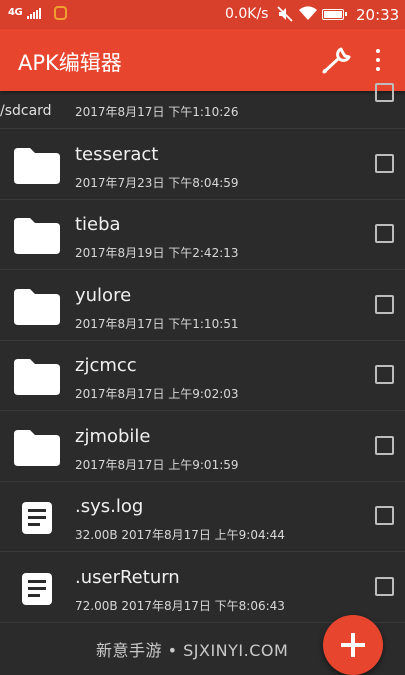  What do you see at coordinates (202, 517) in the screenshot?
I see `list-item: .sys.log 32.00B 2017年8月17日 上午9:04:44` at bounding box center [202, 517].